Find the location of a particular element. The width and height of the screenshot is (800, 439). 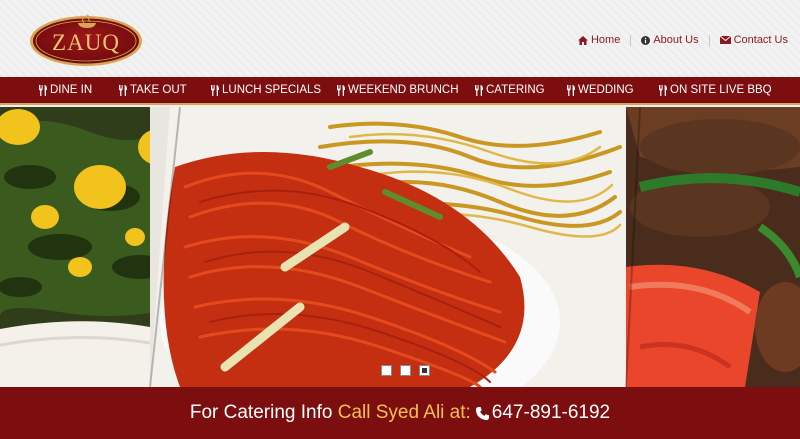

nav-item-label: WEEKEND BRUNCH is located at coordinates (403, 90).